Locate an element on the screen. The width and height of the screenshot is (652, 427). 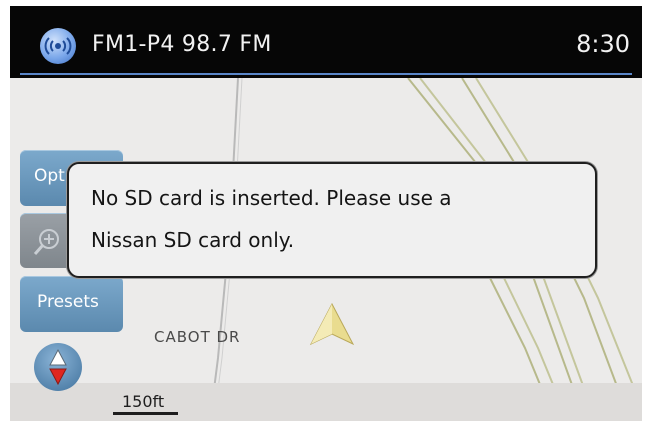
map-scale-bar is located at coordinates (145, 413).